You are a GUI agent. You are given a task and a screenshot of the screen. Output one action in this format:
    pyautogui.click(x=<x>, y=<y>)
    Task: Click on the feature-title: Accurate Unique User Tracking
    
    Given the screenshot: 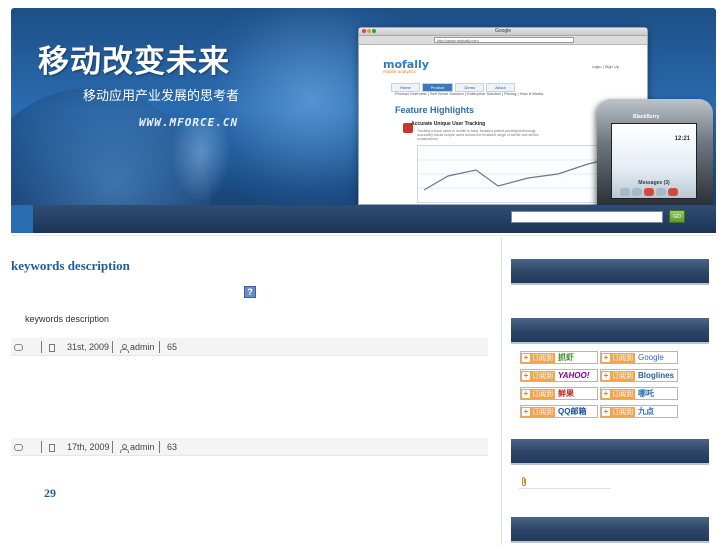 What is the action you would take?
    pyautogui.click(x=448, y=124)
    